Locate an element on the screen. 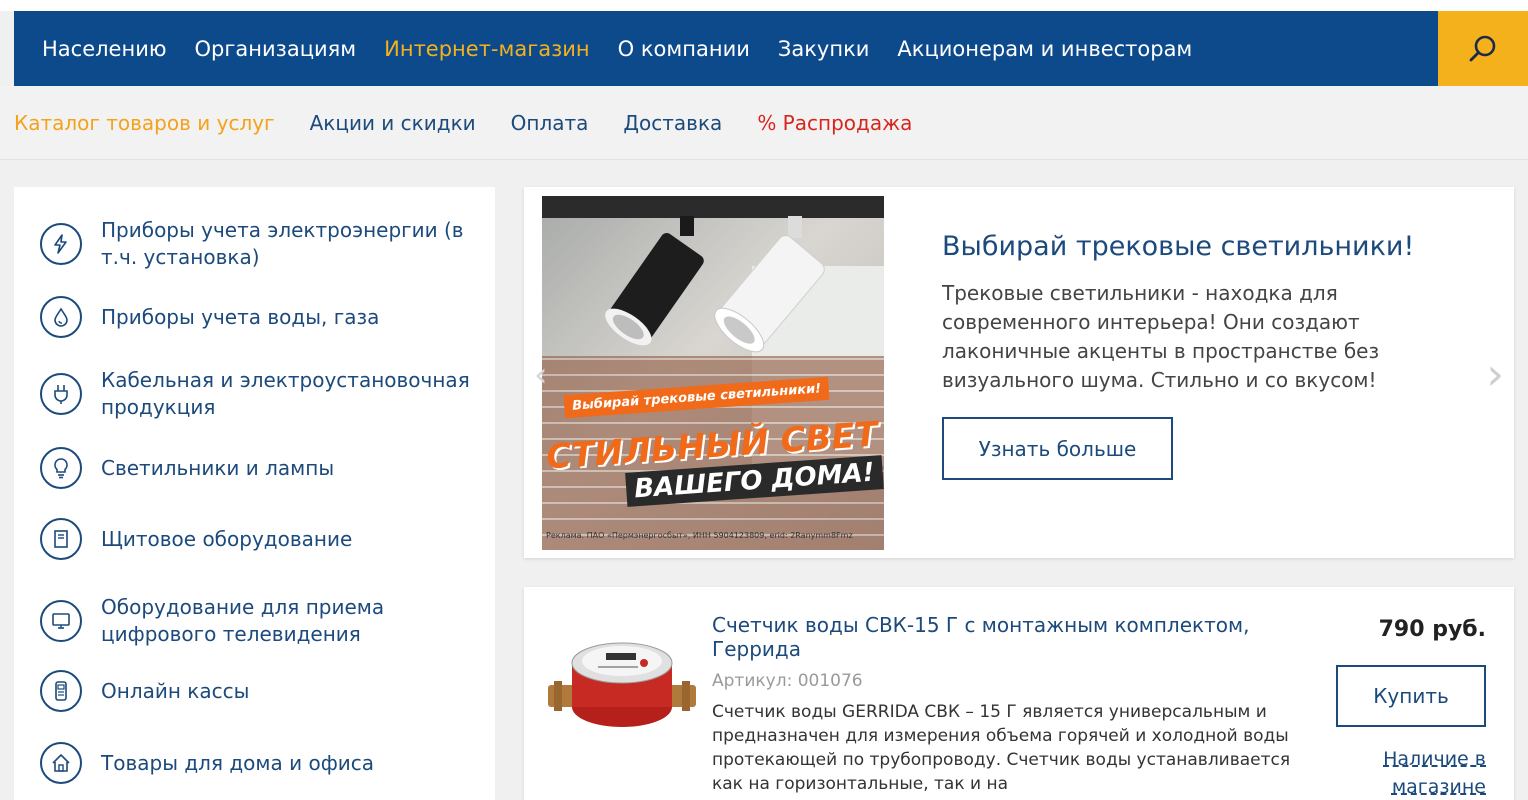  category-lamps: Светильники и лампы is located at coordinates (260, 468).